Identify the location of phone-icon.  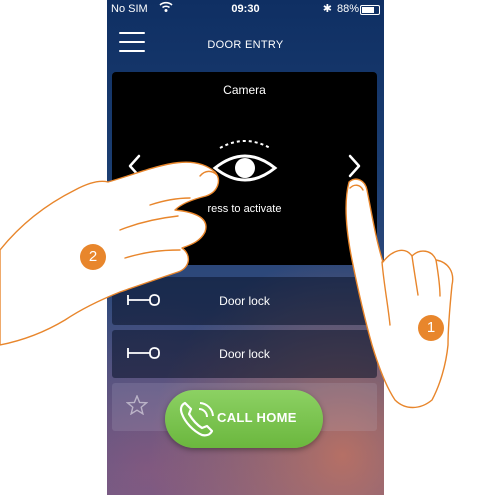
(196, 419).